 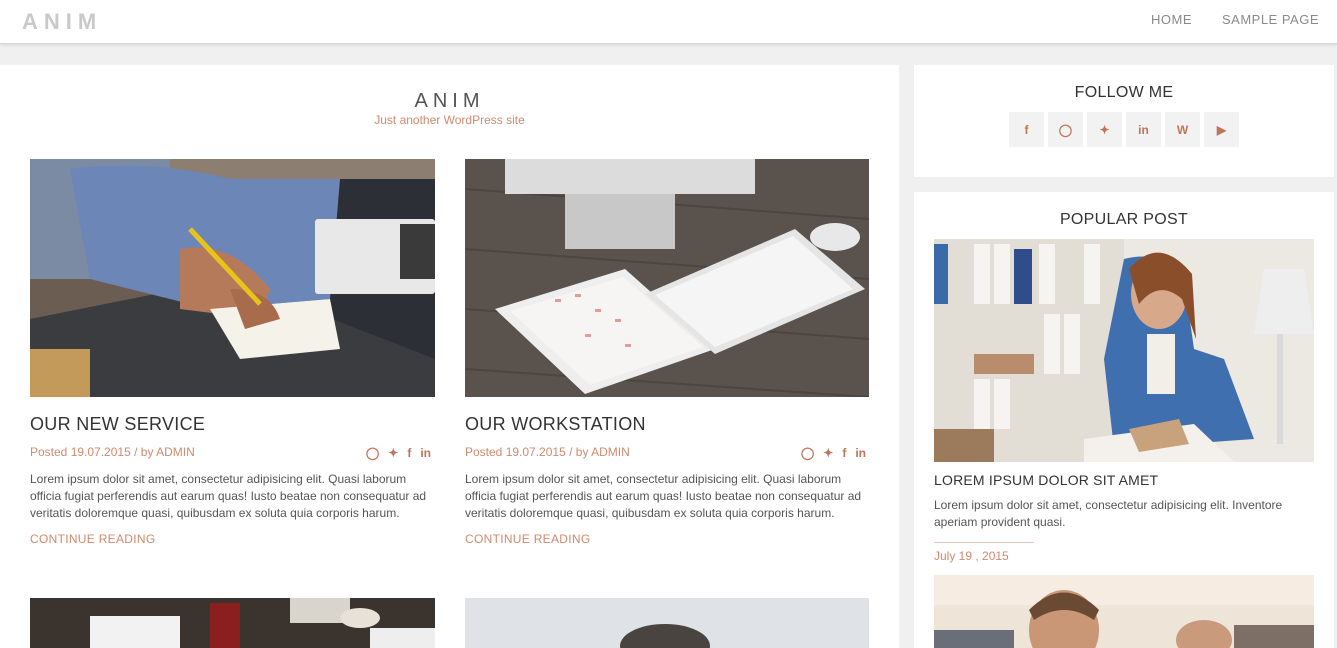 I want to click on man-portrait-photo, so click(x=1124, y=611).